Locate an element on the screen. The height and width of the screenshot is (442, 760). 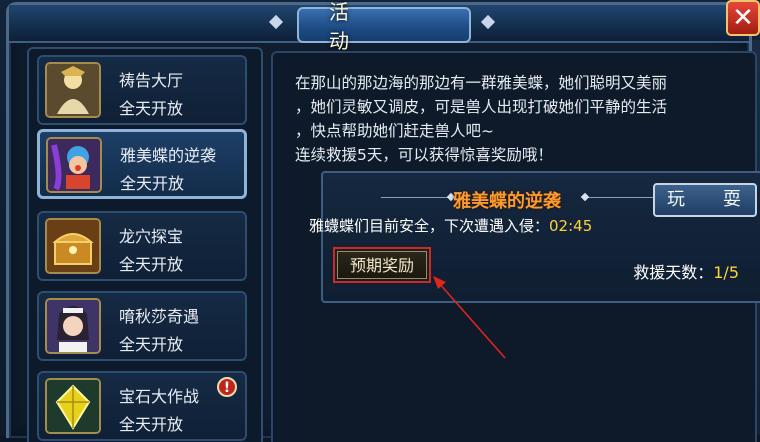
activity-item-qiusha: 唷秋莎奇遇 全天开放 is located at coordinates (142, 326).